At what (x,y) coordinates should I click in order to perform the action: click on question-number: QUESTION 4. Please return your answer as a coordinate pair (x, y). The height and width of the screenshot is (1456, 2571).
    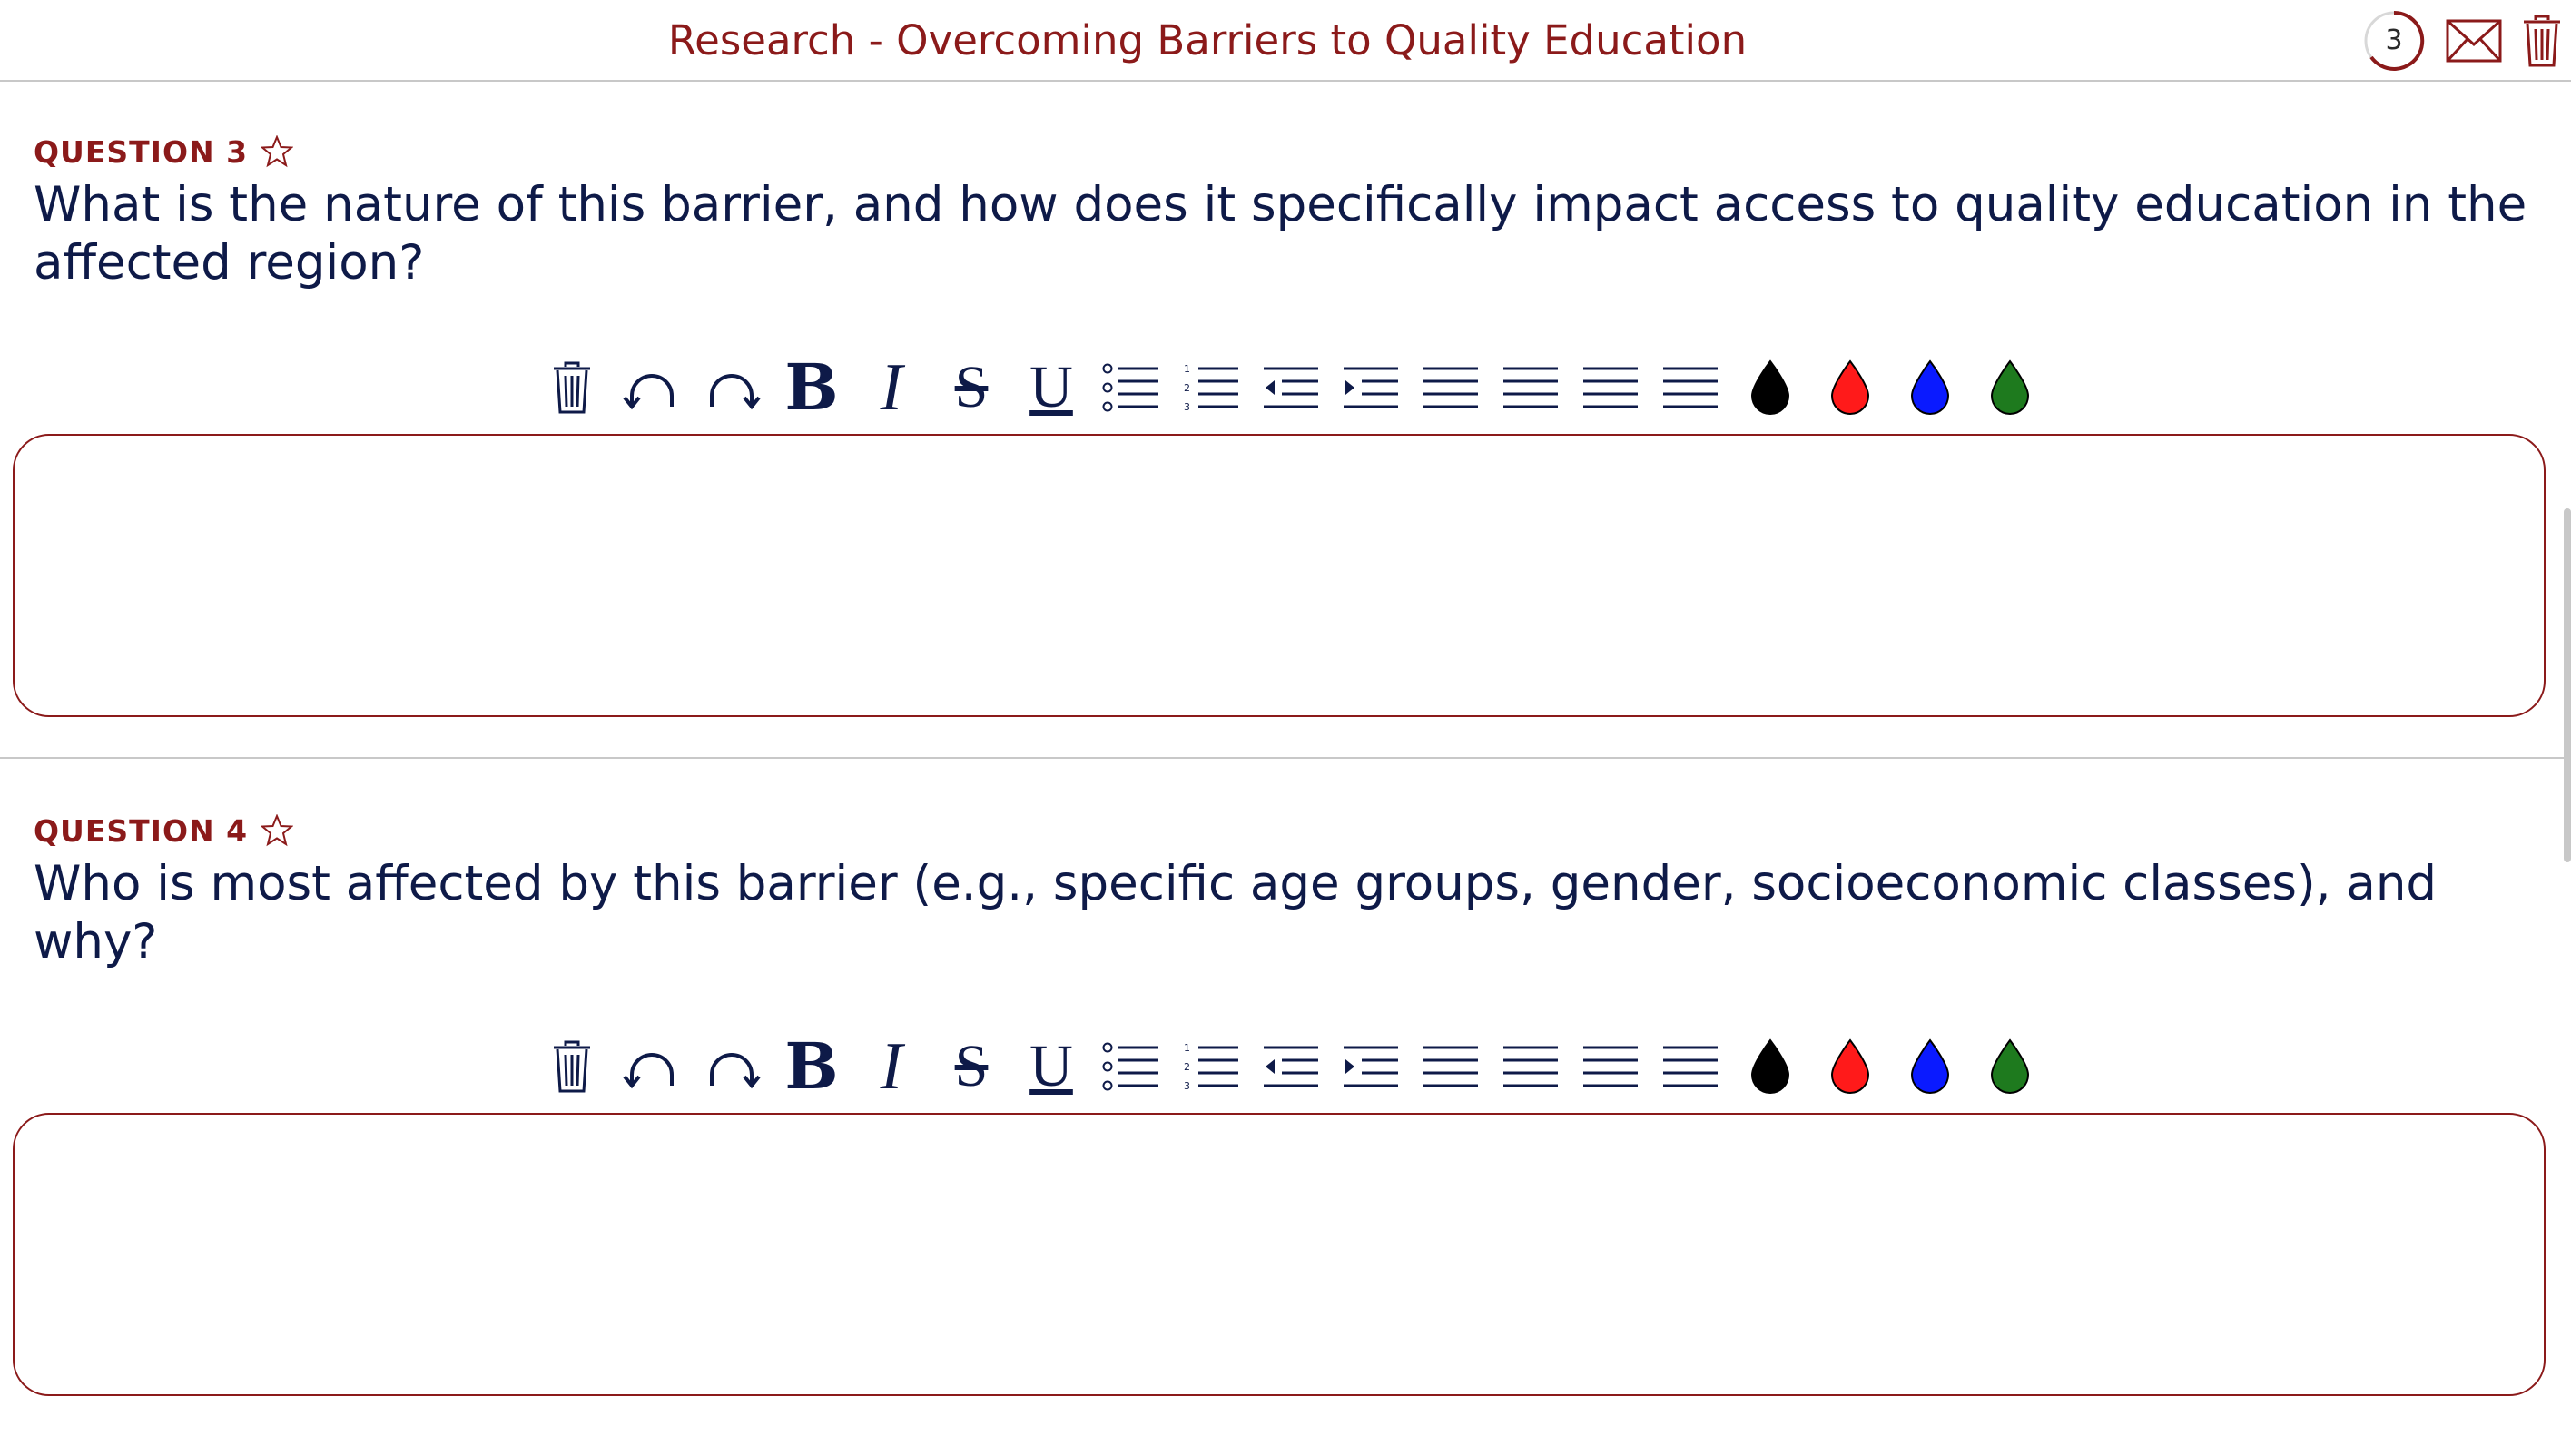
    Looking at the image, I should click on (141, 830).